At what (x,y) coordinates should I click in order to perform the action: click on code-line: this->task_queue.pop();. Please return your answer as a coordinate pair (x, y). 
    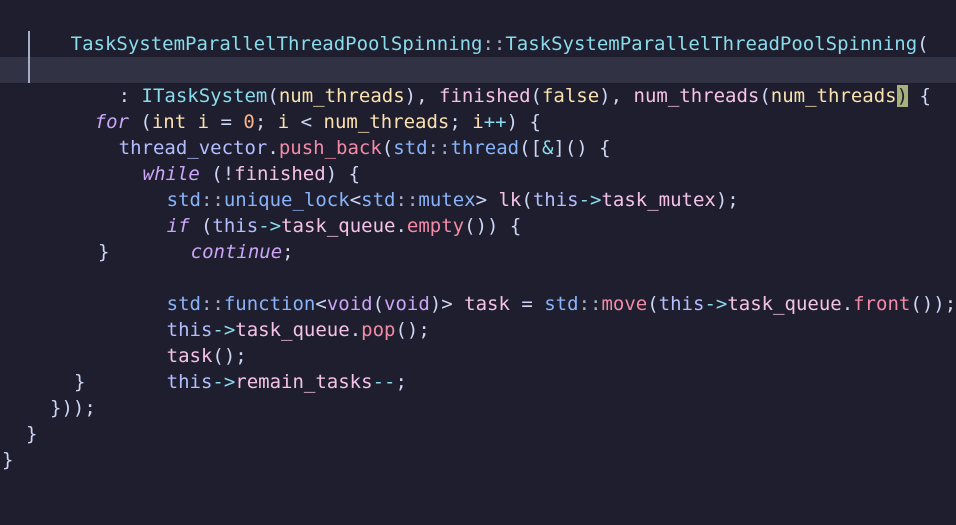
    Looking at the image, I should click on (478, 316).